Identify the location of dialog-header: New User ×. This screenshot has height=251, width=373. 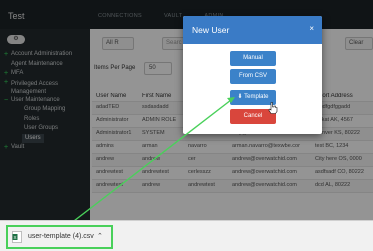
(252, 30).